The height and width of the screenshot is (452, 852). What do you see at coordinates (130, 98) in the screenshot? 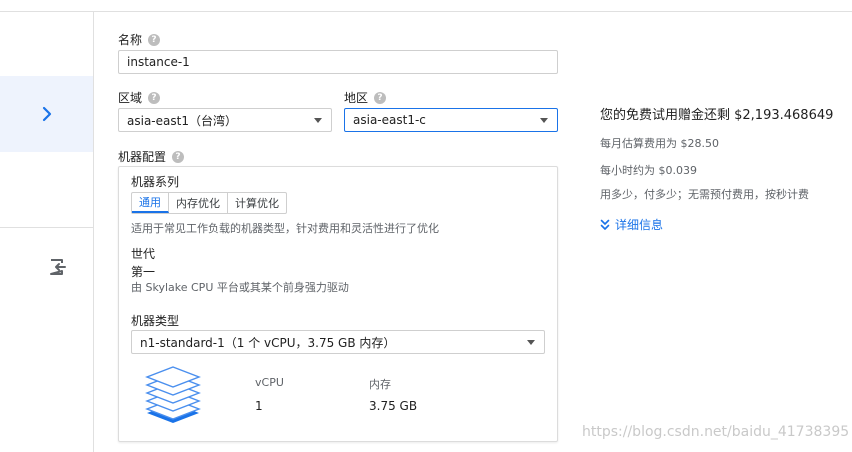
I see `region-label: 区域` at bounding box center [130, 98].